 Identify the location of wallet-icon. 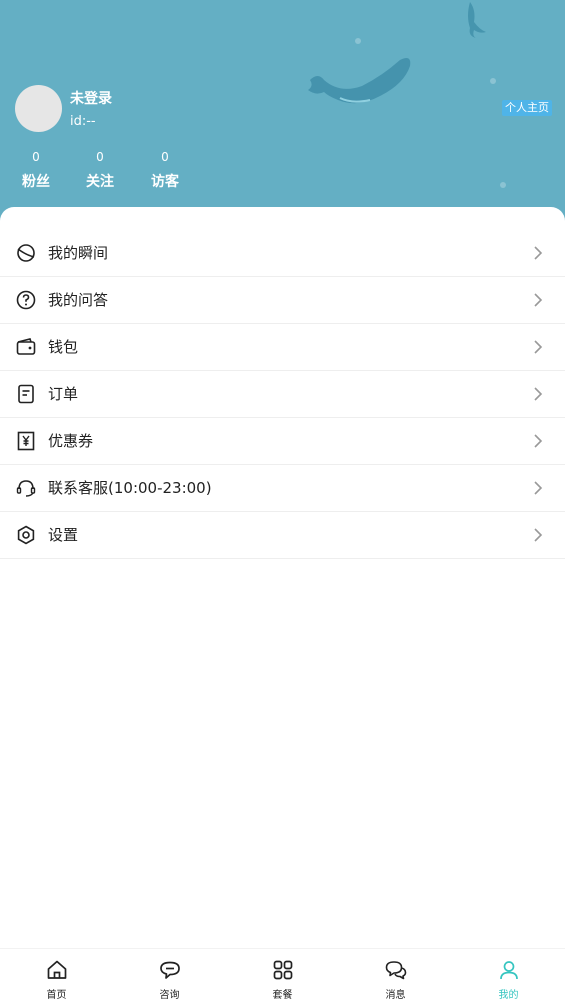
(26, 346).